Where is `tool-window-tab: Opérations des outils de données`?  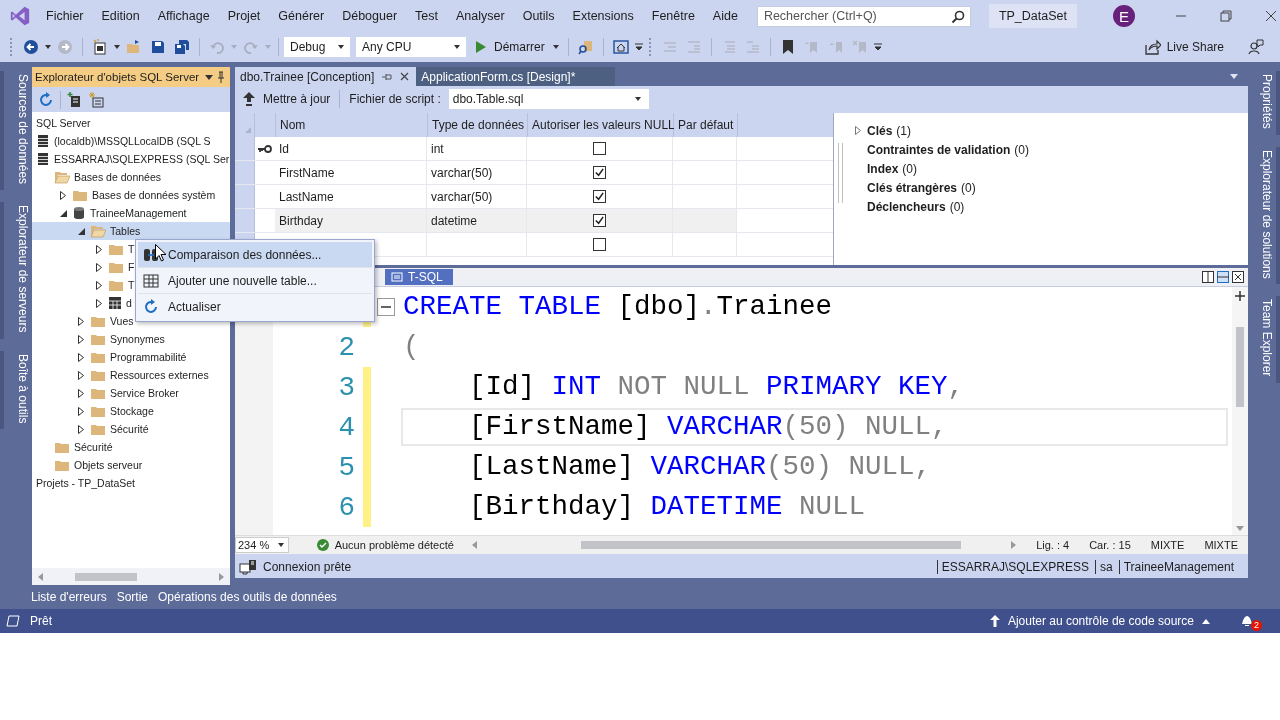
tool-window-tab: Opérations des outils de données is located at coordinates (247, 597).